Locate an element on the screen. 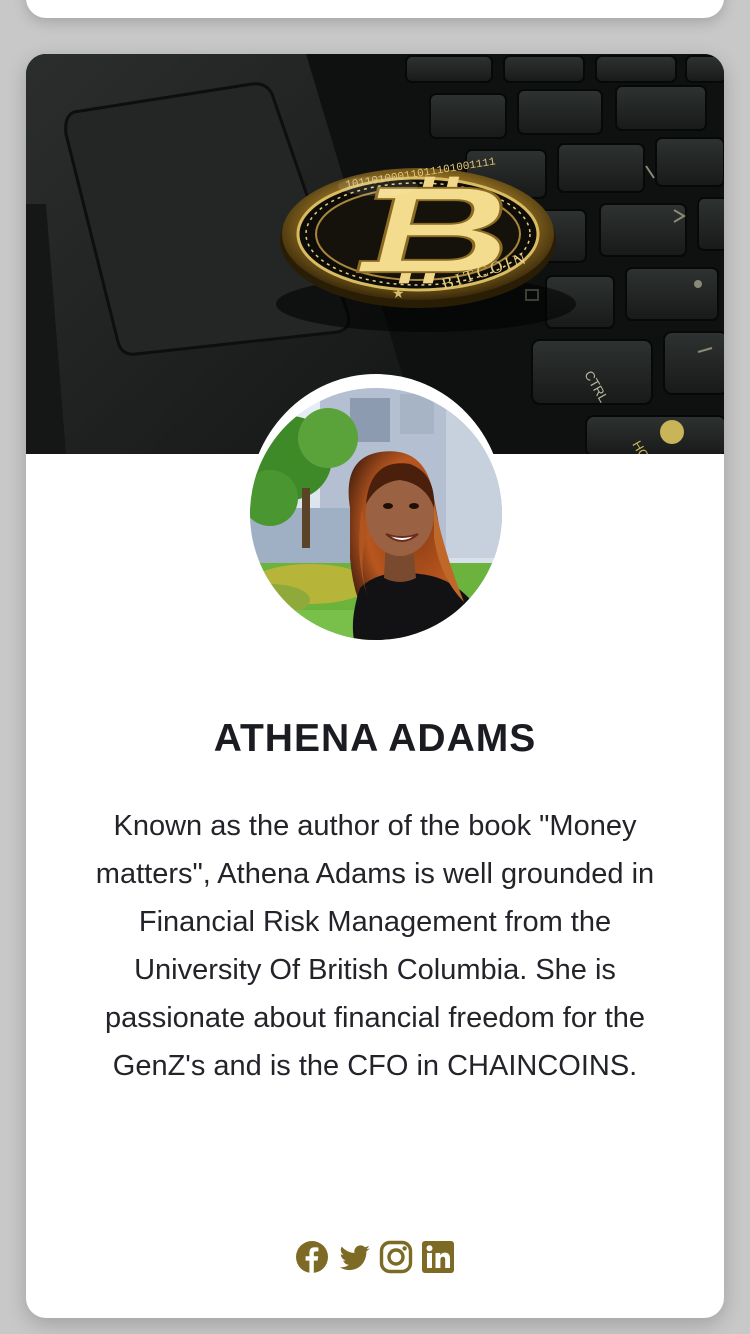 This screenshot has width=750, height=1334. twitter-link is located at coordinates (354, 1257).